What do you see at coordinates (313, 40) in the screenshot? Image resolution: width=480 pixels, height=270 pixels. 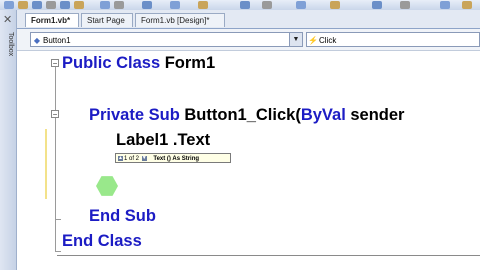 I see `lightning-icon: ⚡` at bounding box center [313, 40].